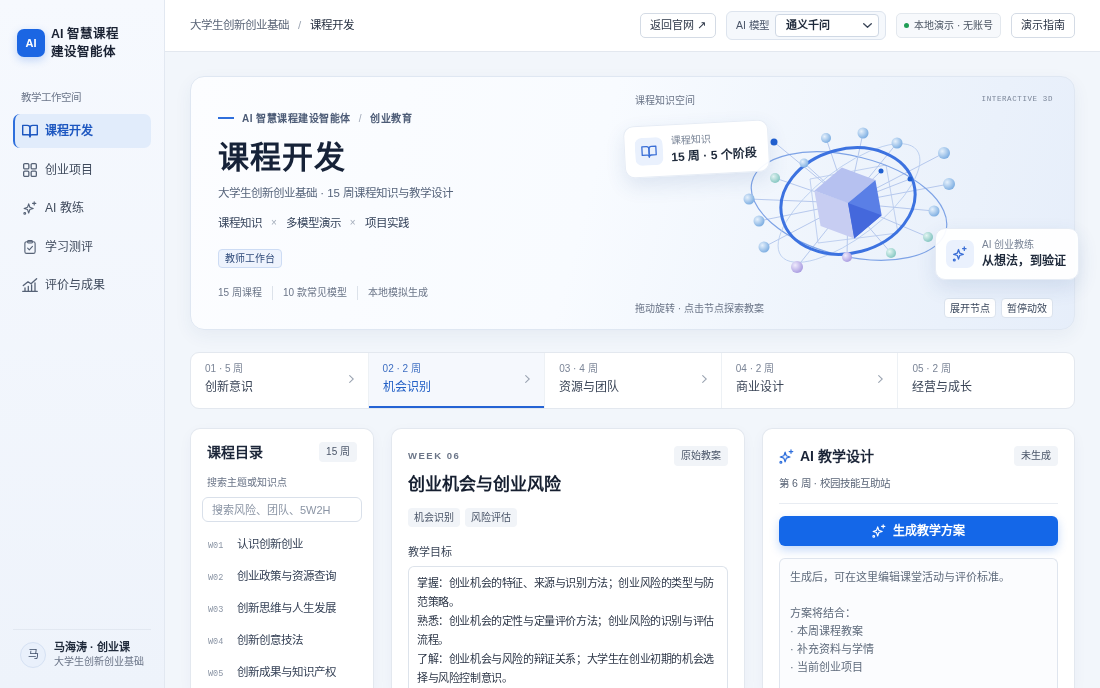  I want to click on catalog-item: W05 创新成果与知识产权, so click(282, 672).